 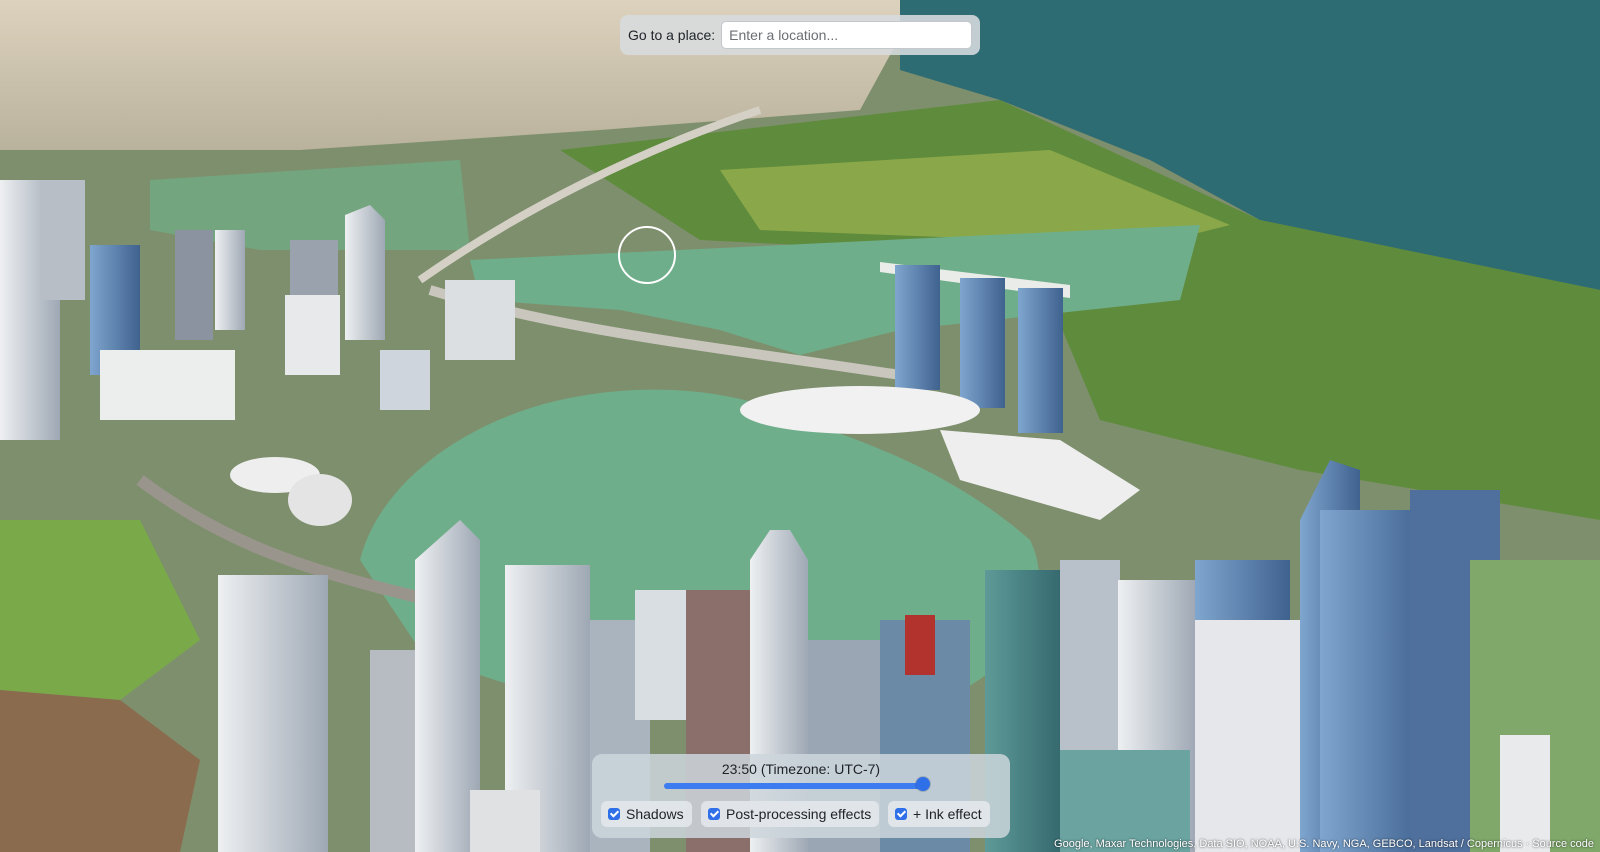 What do you see at coordinates (901, 814) in the screenshot?
I see `ink-effect-checkbox` at bounding box center [901, 814].